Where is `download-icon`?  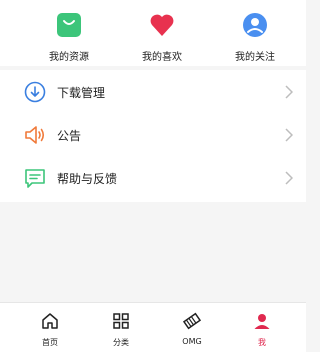 download-icon is located at coordinates (35, 92).